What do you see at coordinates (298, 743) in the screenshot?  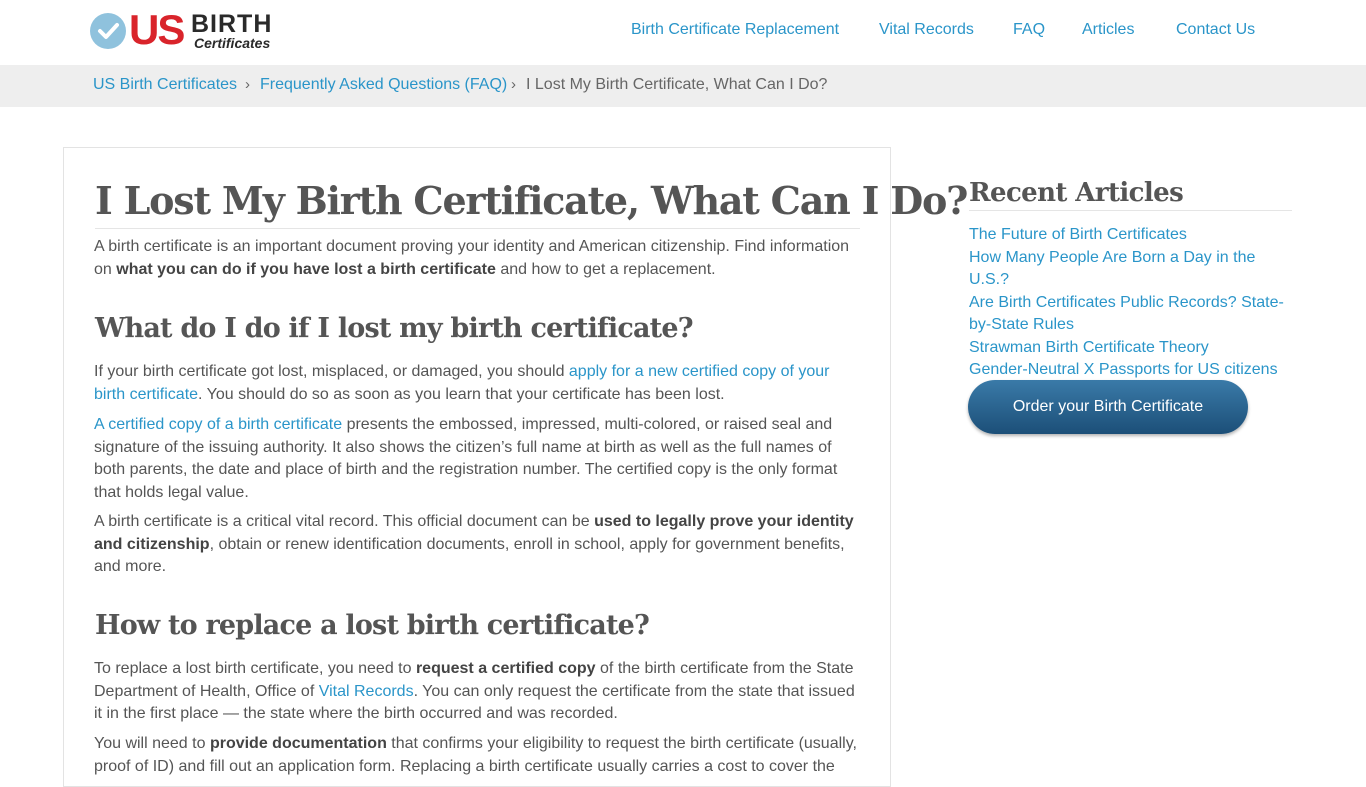 I see `paragraph-bold: provide documentation` at bounding box center [298, 743].